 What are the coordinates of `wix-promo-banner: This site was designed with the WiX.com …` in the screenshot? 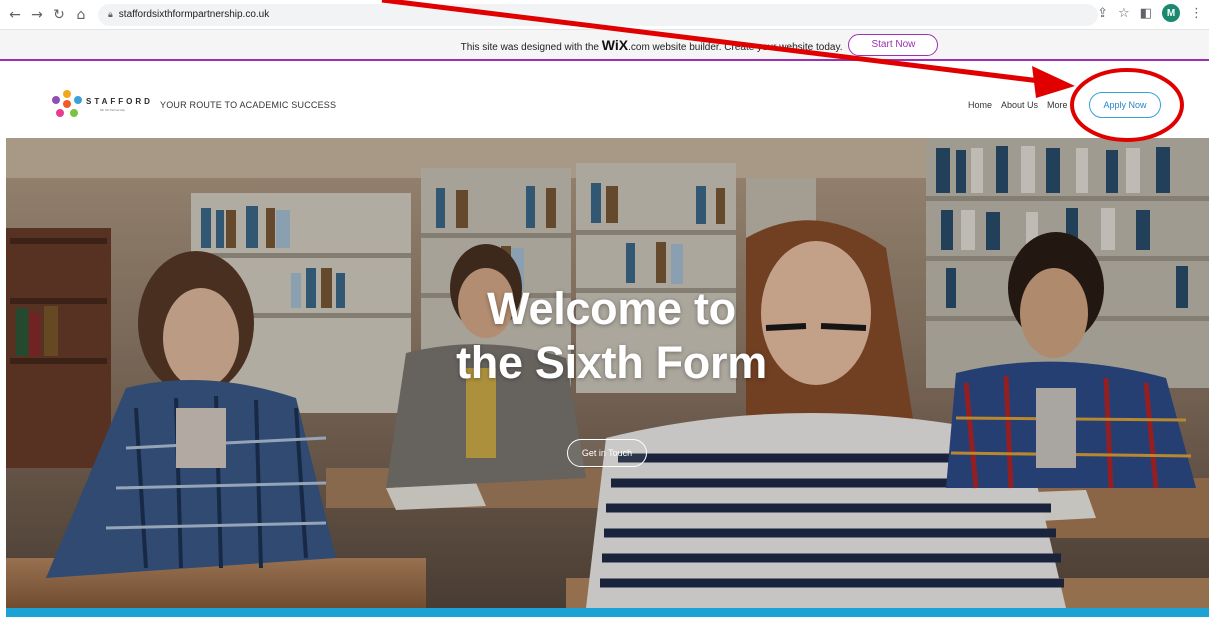 It's located at (604, 45).